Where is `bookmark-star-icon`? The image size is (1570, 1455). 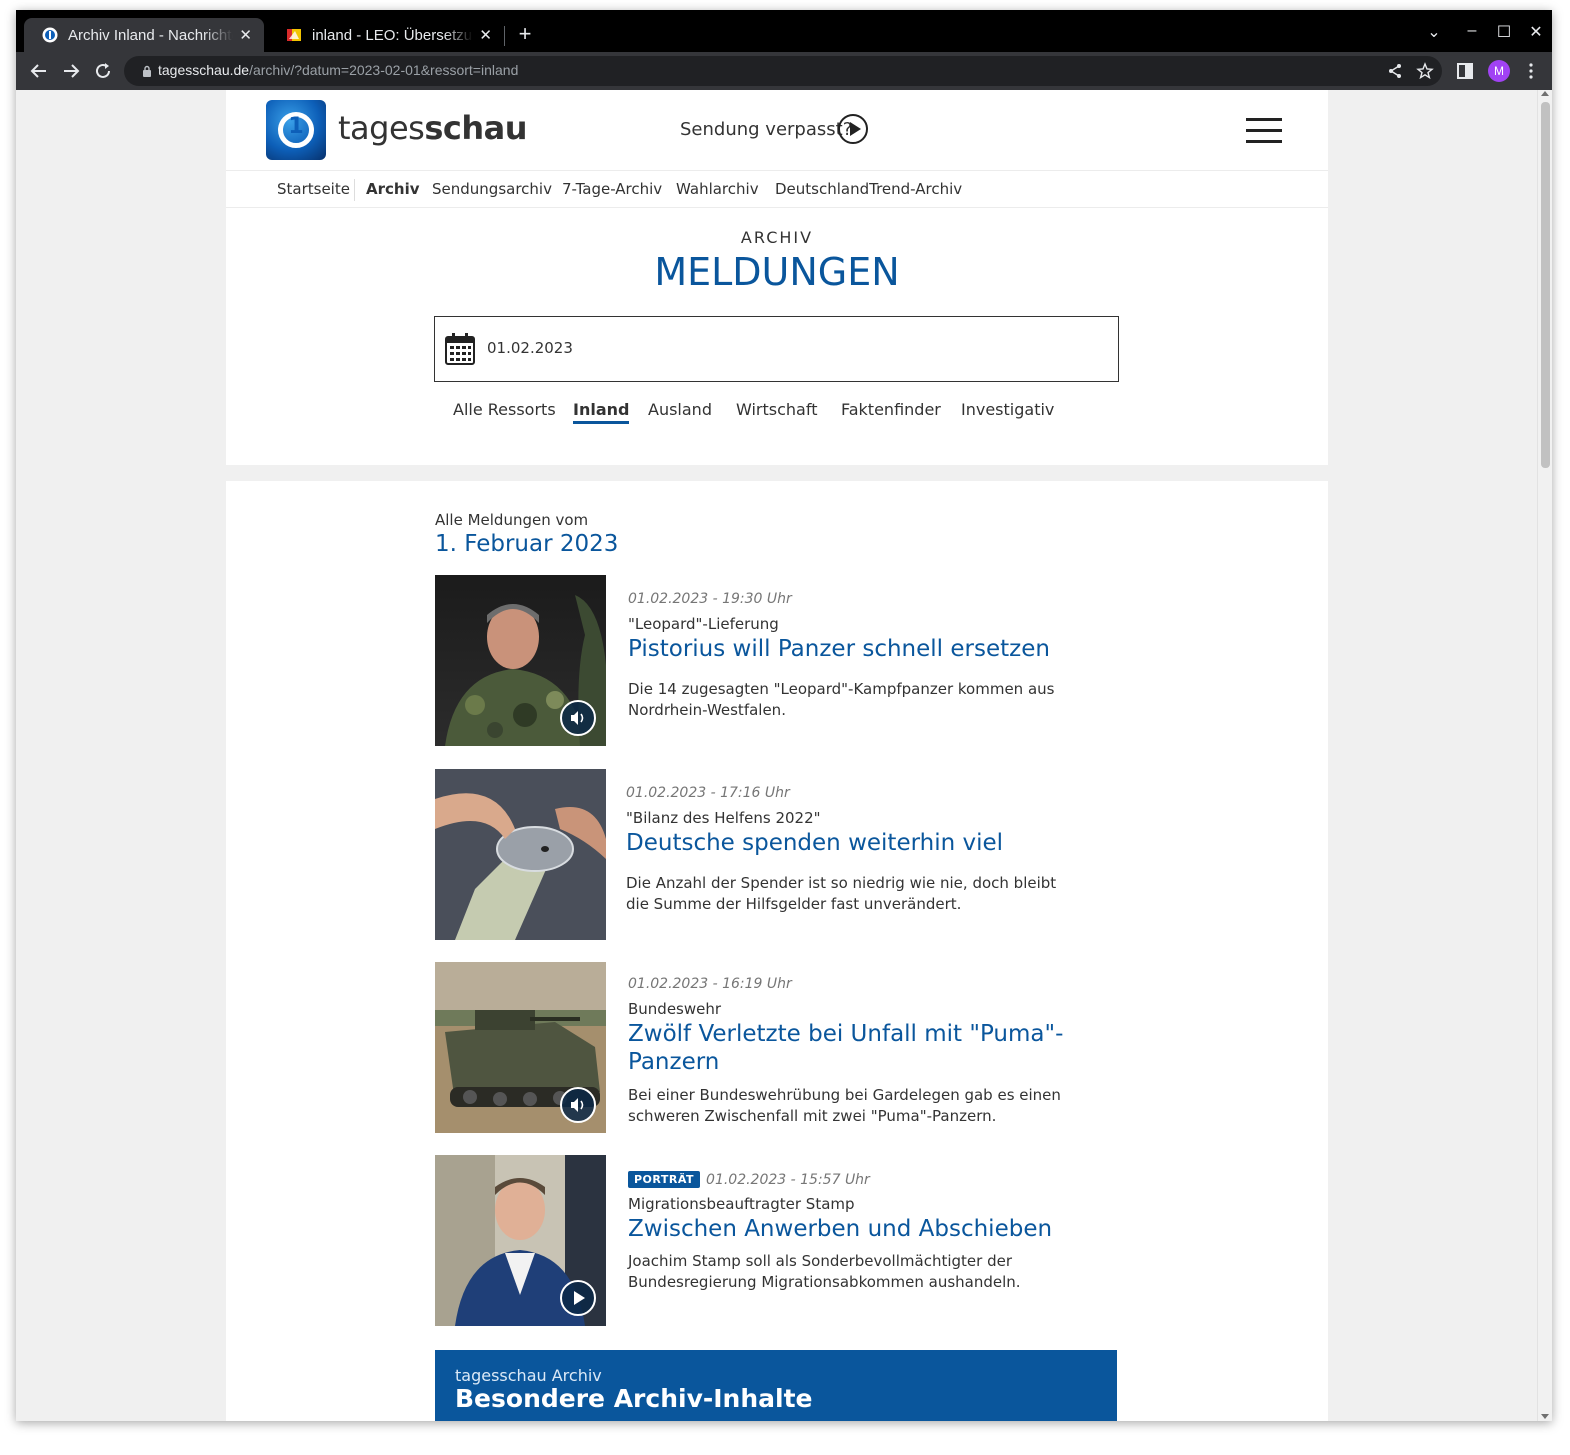 bookmark-star-icon is located at coordinates (1425, 71).